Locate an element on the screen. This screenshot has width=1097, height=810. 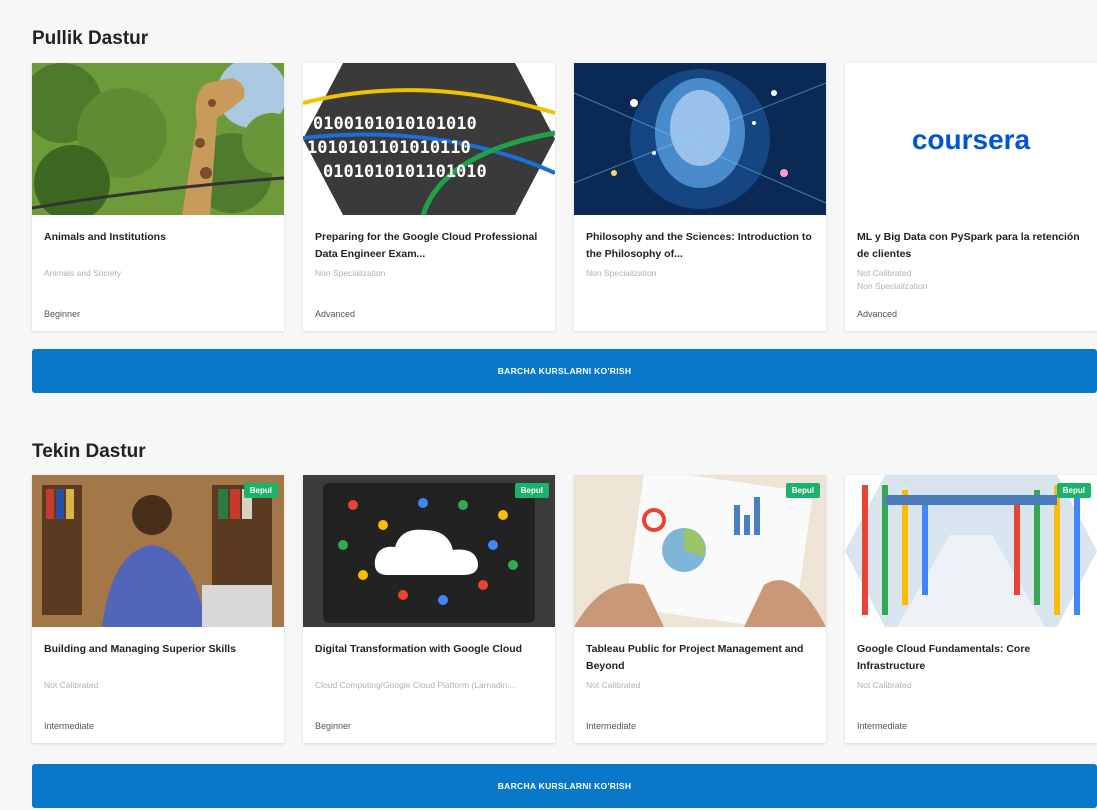
section-title-paid: Pullik Dastur is located at coordinates (90, 38).